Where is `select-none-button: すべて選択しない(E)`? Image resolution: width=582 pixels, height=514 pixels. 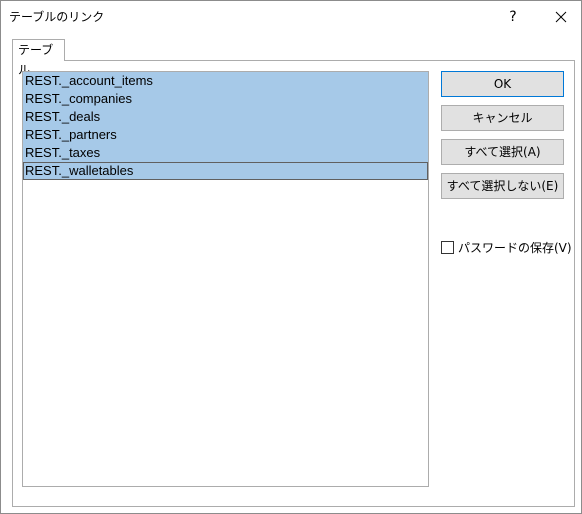 select-none-button: すべて選択しない(E) is located at coordinates (502, 186).